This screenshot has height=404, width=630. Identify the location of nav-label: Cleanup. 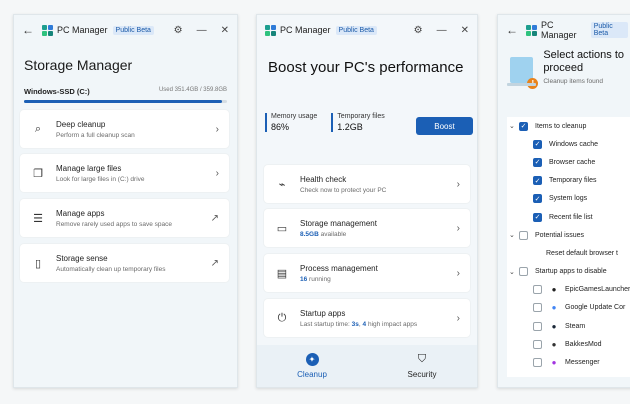
(312, 374).